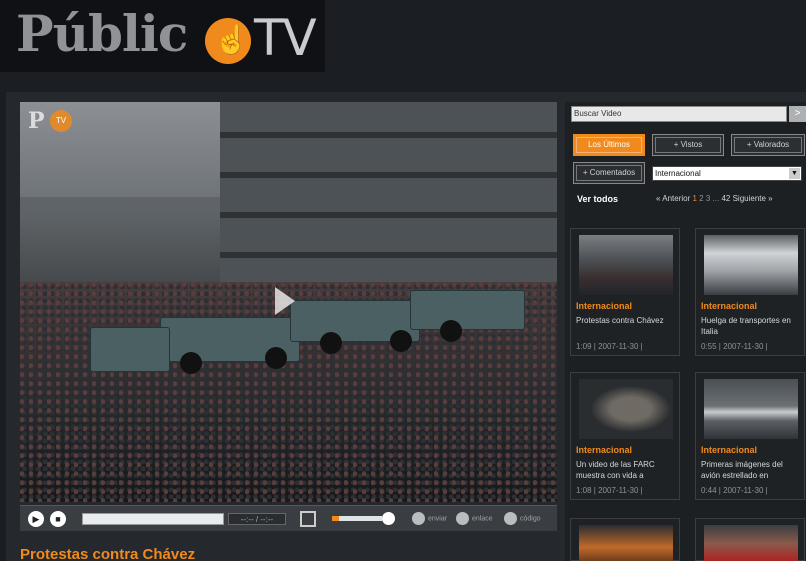 This screenshot has width=806, height=561. Describe the element at coordinates (308, 519) in the screenshot. I see `fullscreen-icon` at that location.